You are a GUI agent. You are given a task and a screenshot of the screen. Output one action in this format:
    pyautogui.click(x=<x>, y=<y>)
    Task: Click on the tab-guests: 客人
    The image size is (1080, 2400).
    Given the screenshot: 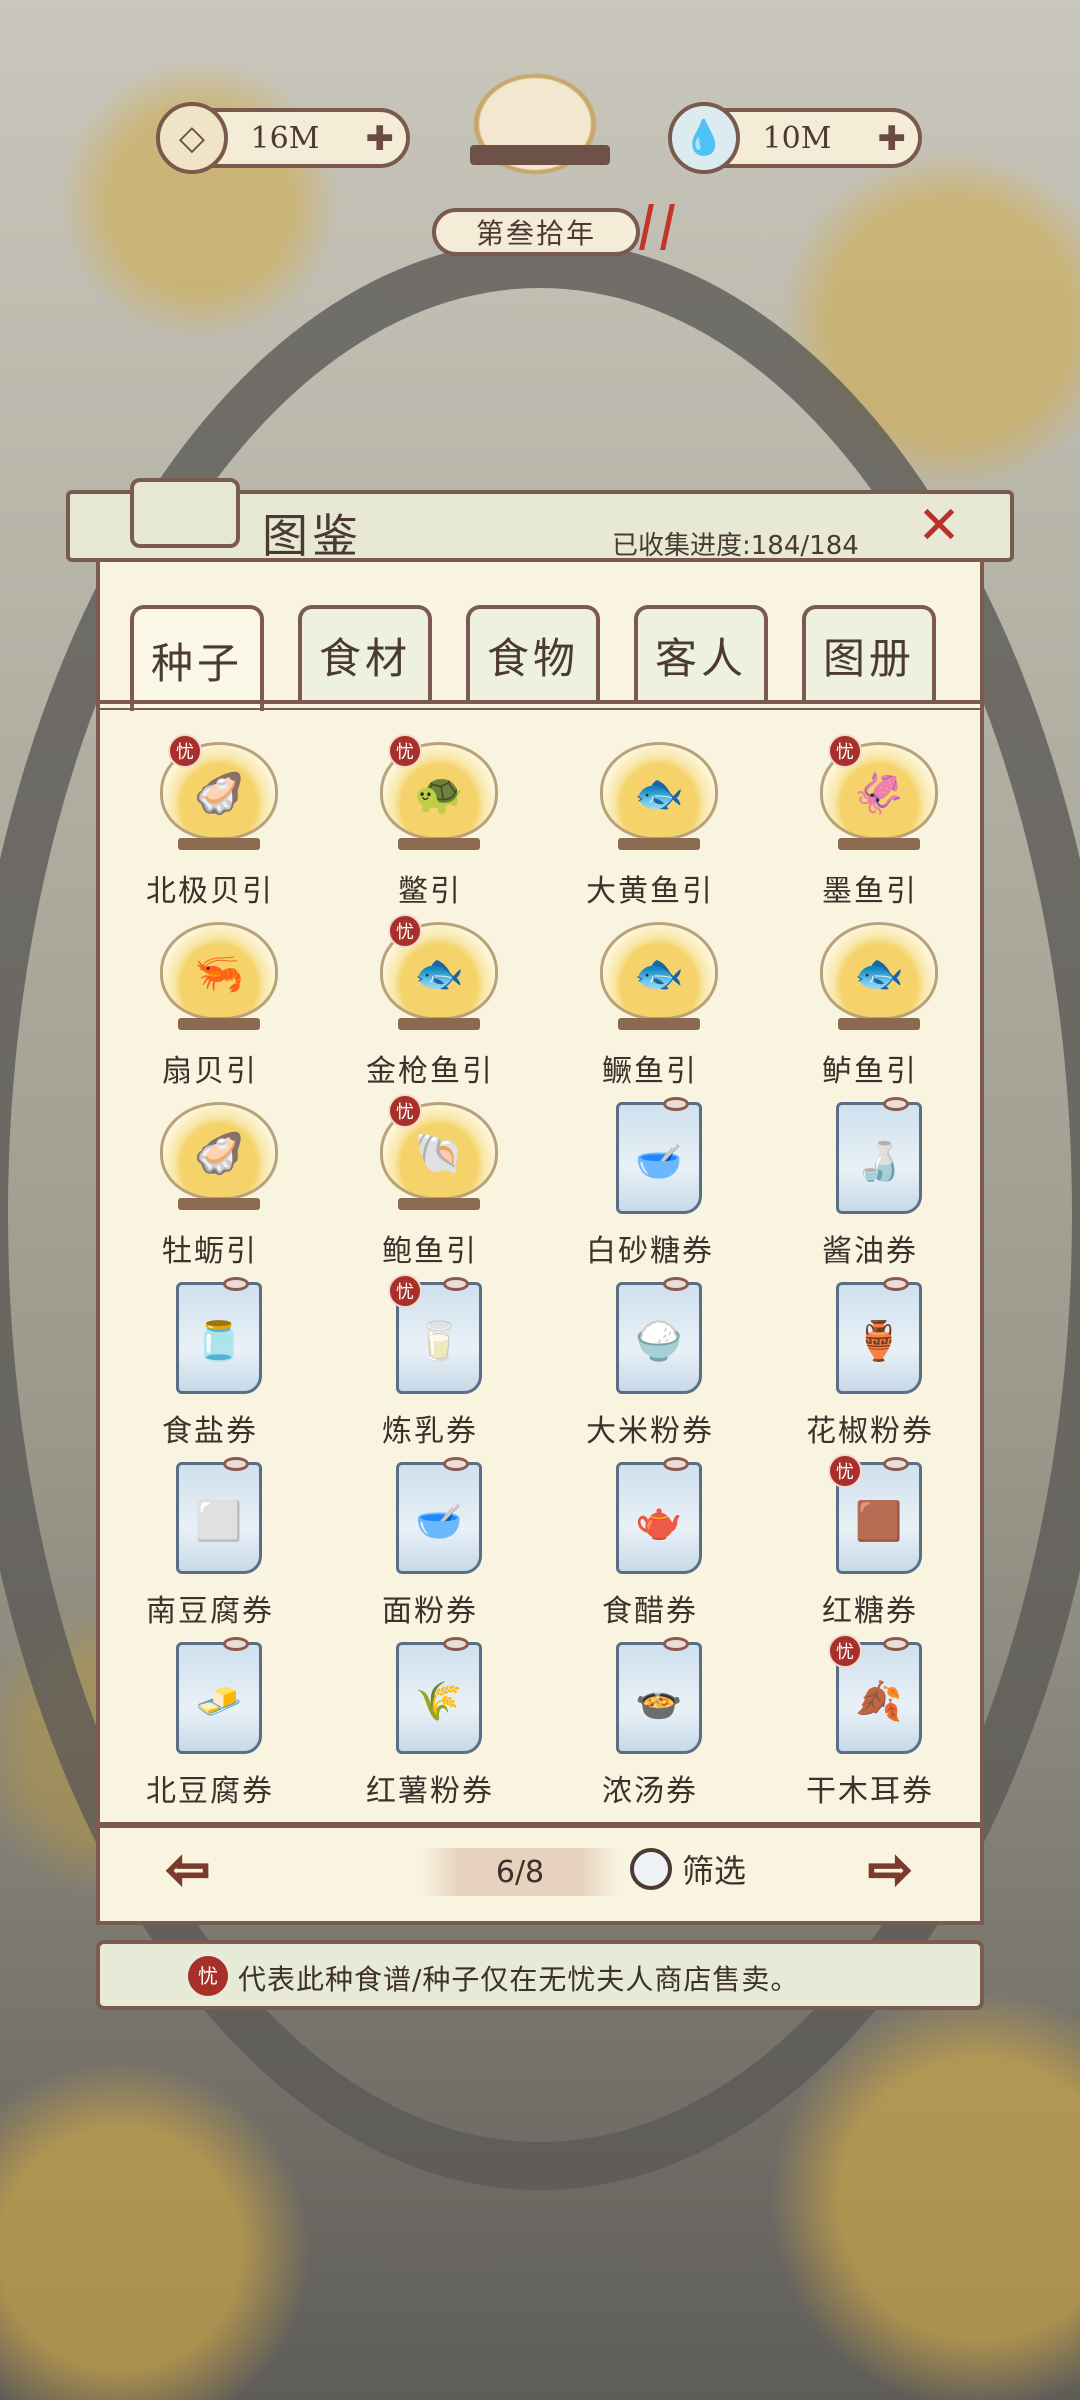 What is the action you would take?
    pyautogui.click(x=701, y=653)
    